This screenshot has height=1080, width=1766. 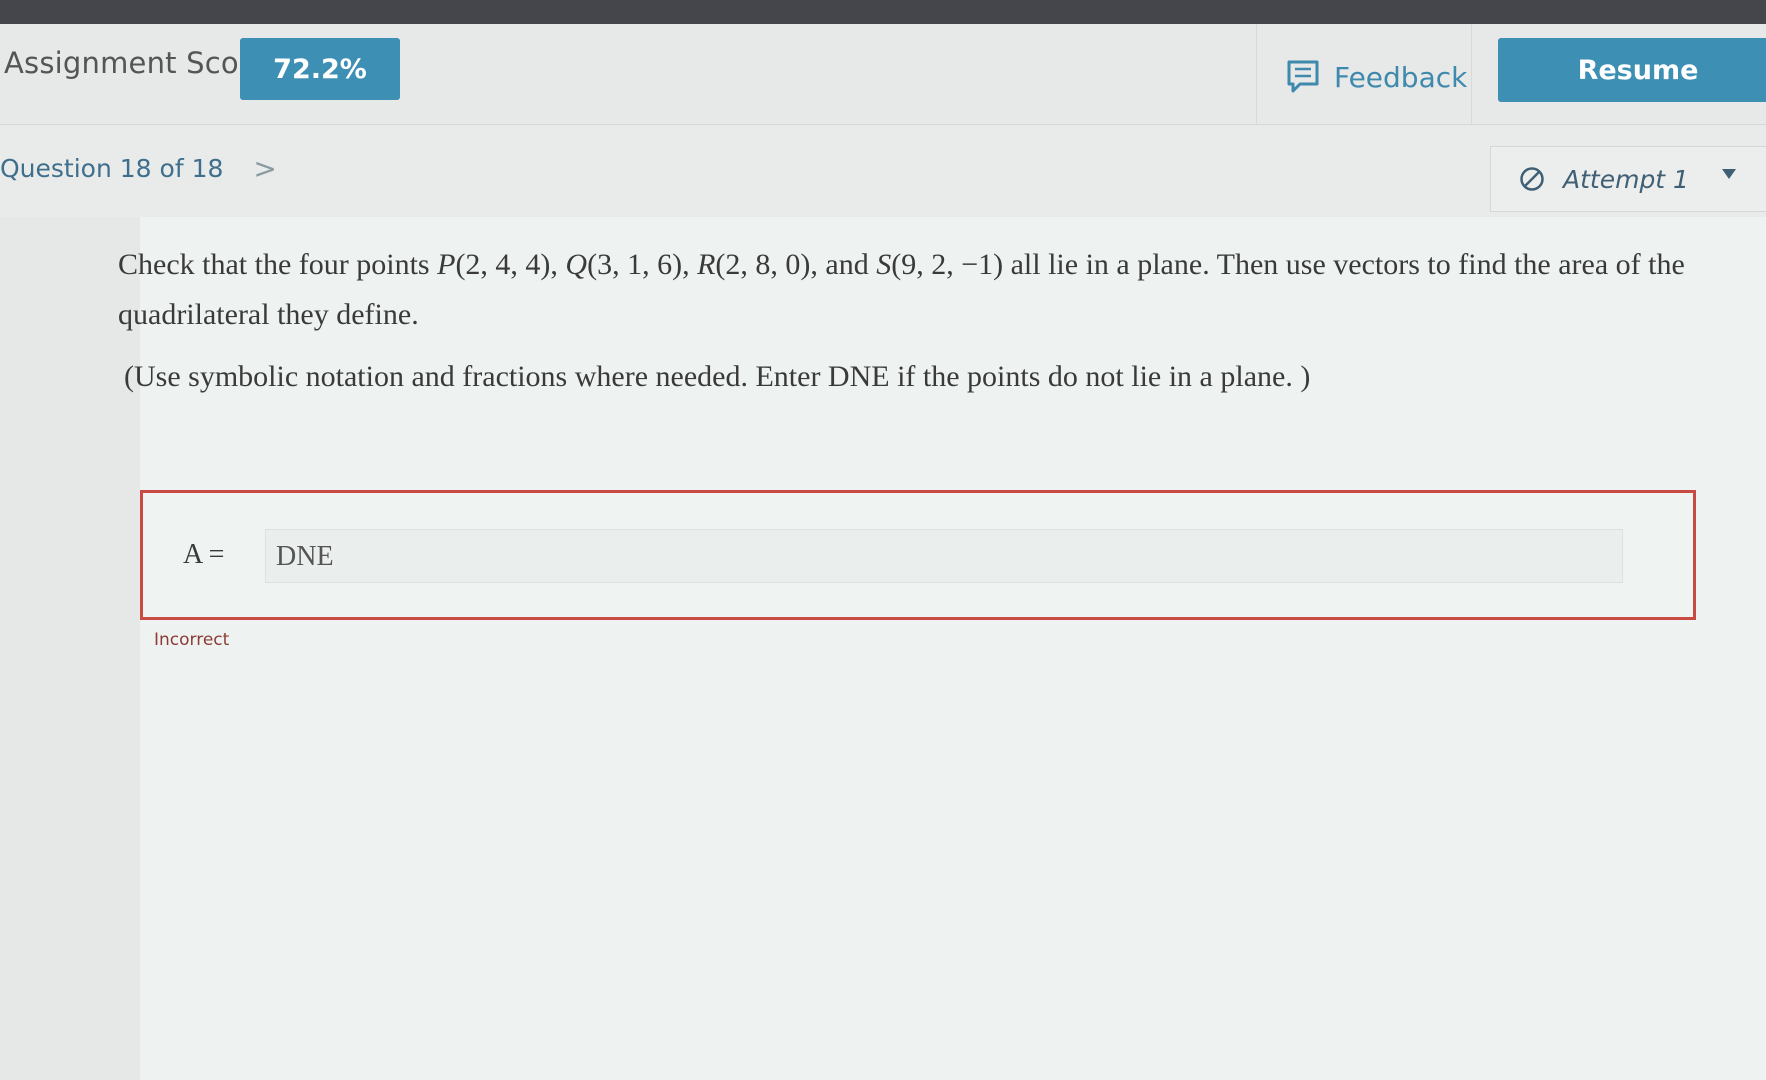 I want to click on question-navigation: Question 18 of 18 >, so click(x=138, y=168).